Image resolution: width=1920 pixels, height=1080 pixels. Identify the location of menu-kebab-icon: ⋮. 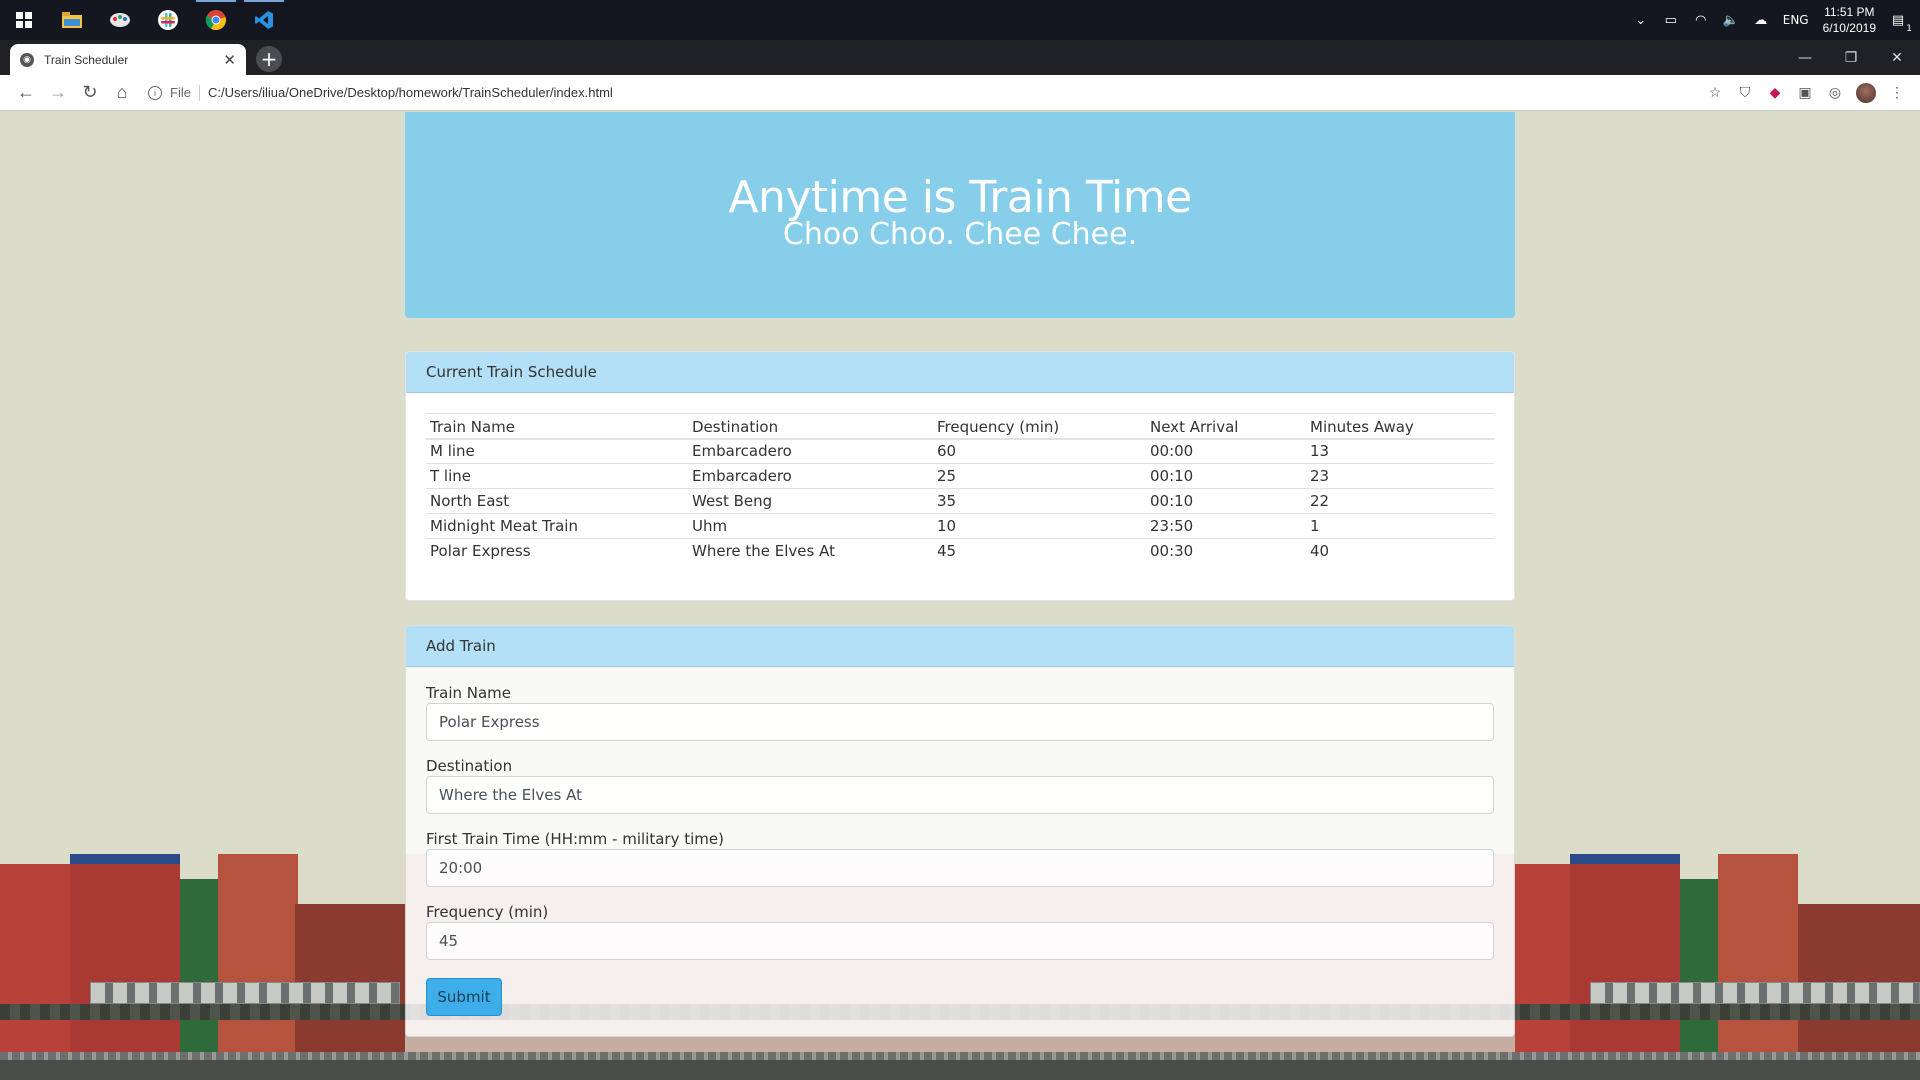
(1897, 93).